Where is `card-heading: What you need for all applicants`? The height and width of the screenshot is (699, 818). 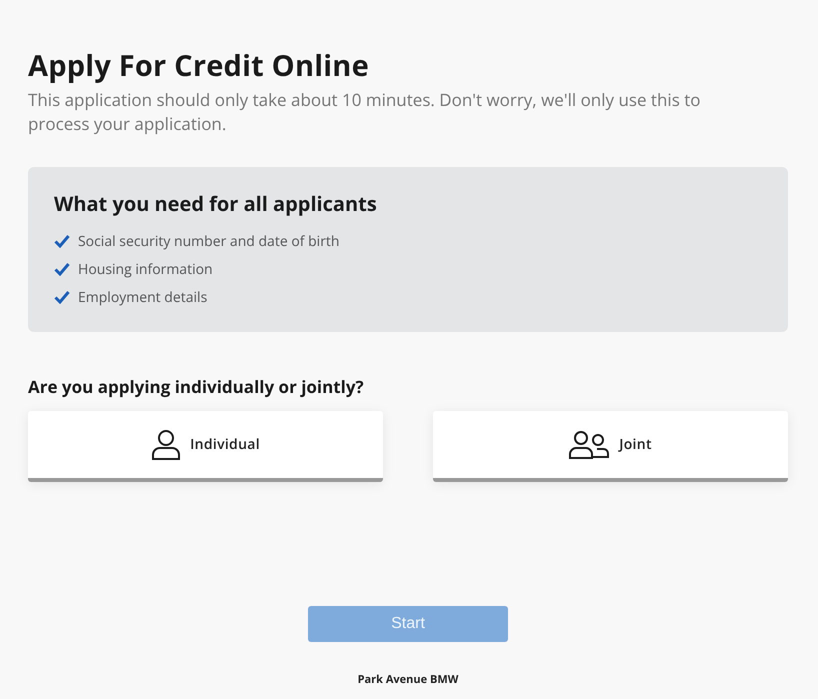 card-heading: What you need for all applicants is located at coordinates (216, 204).